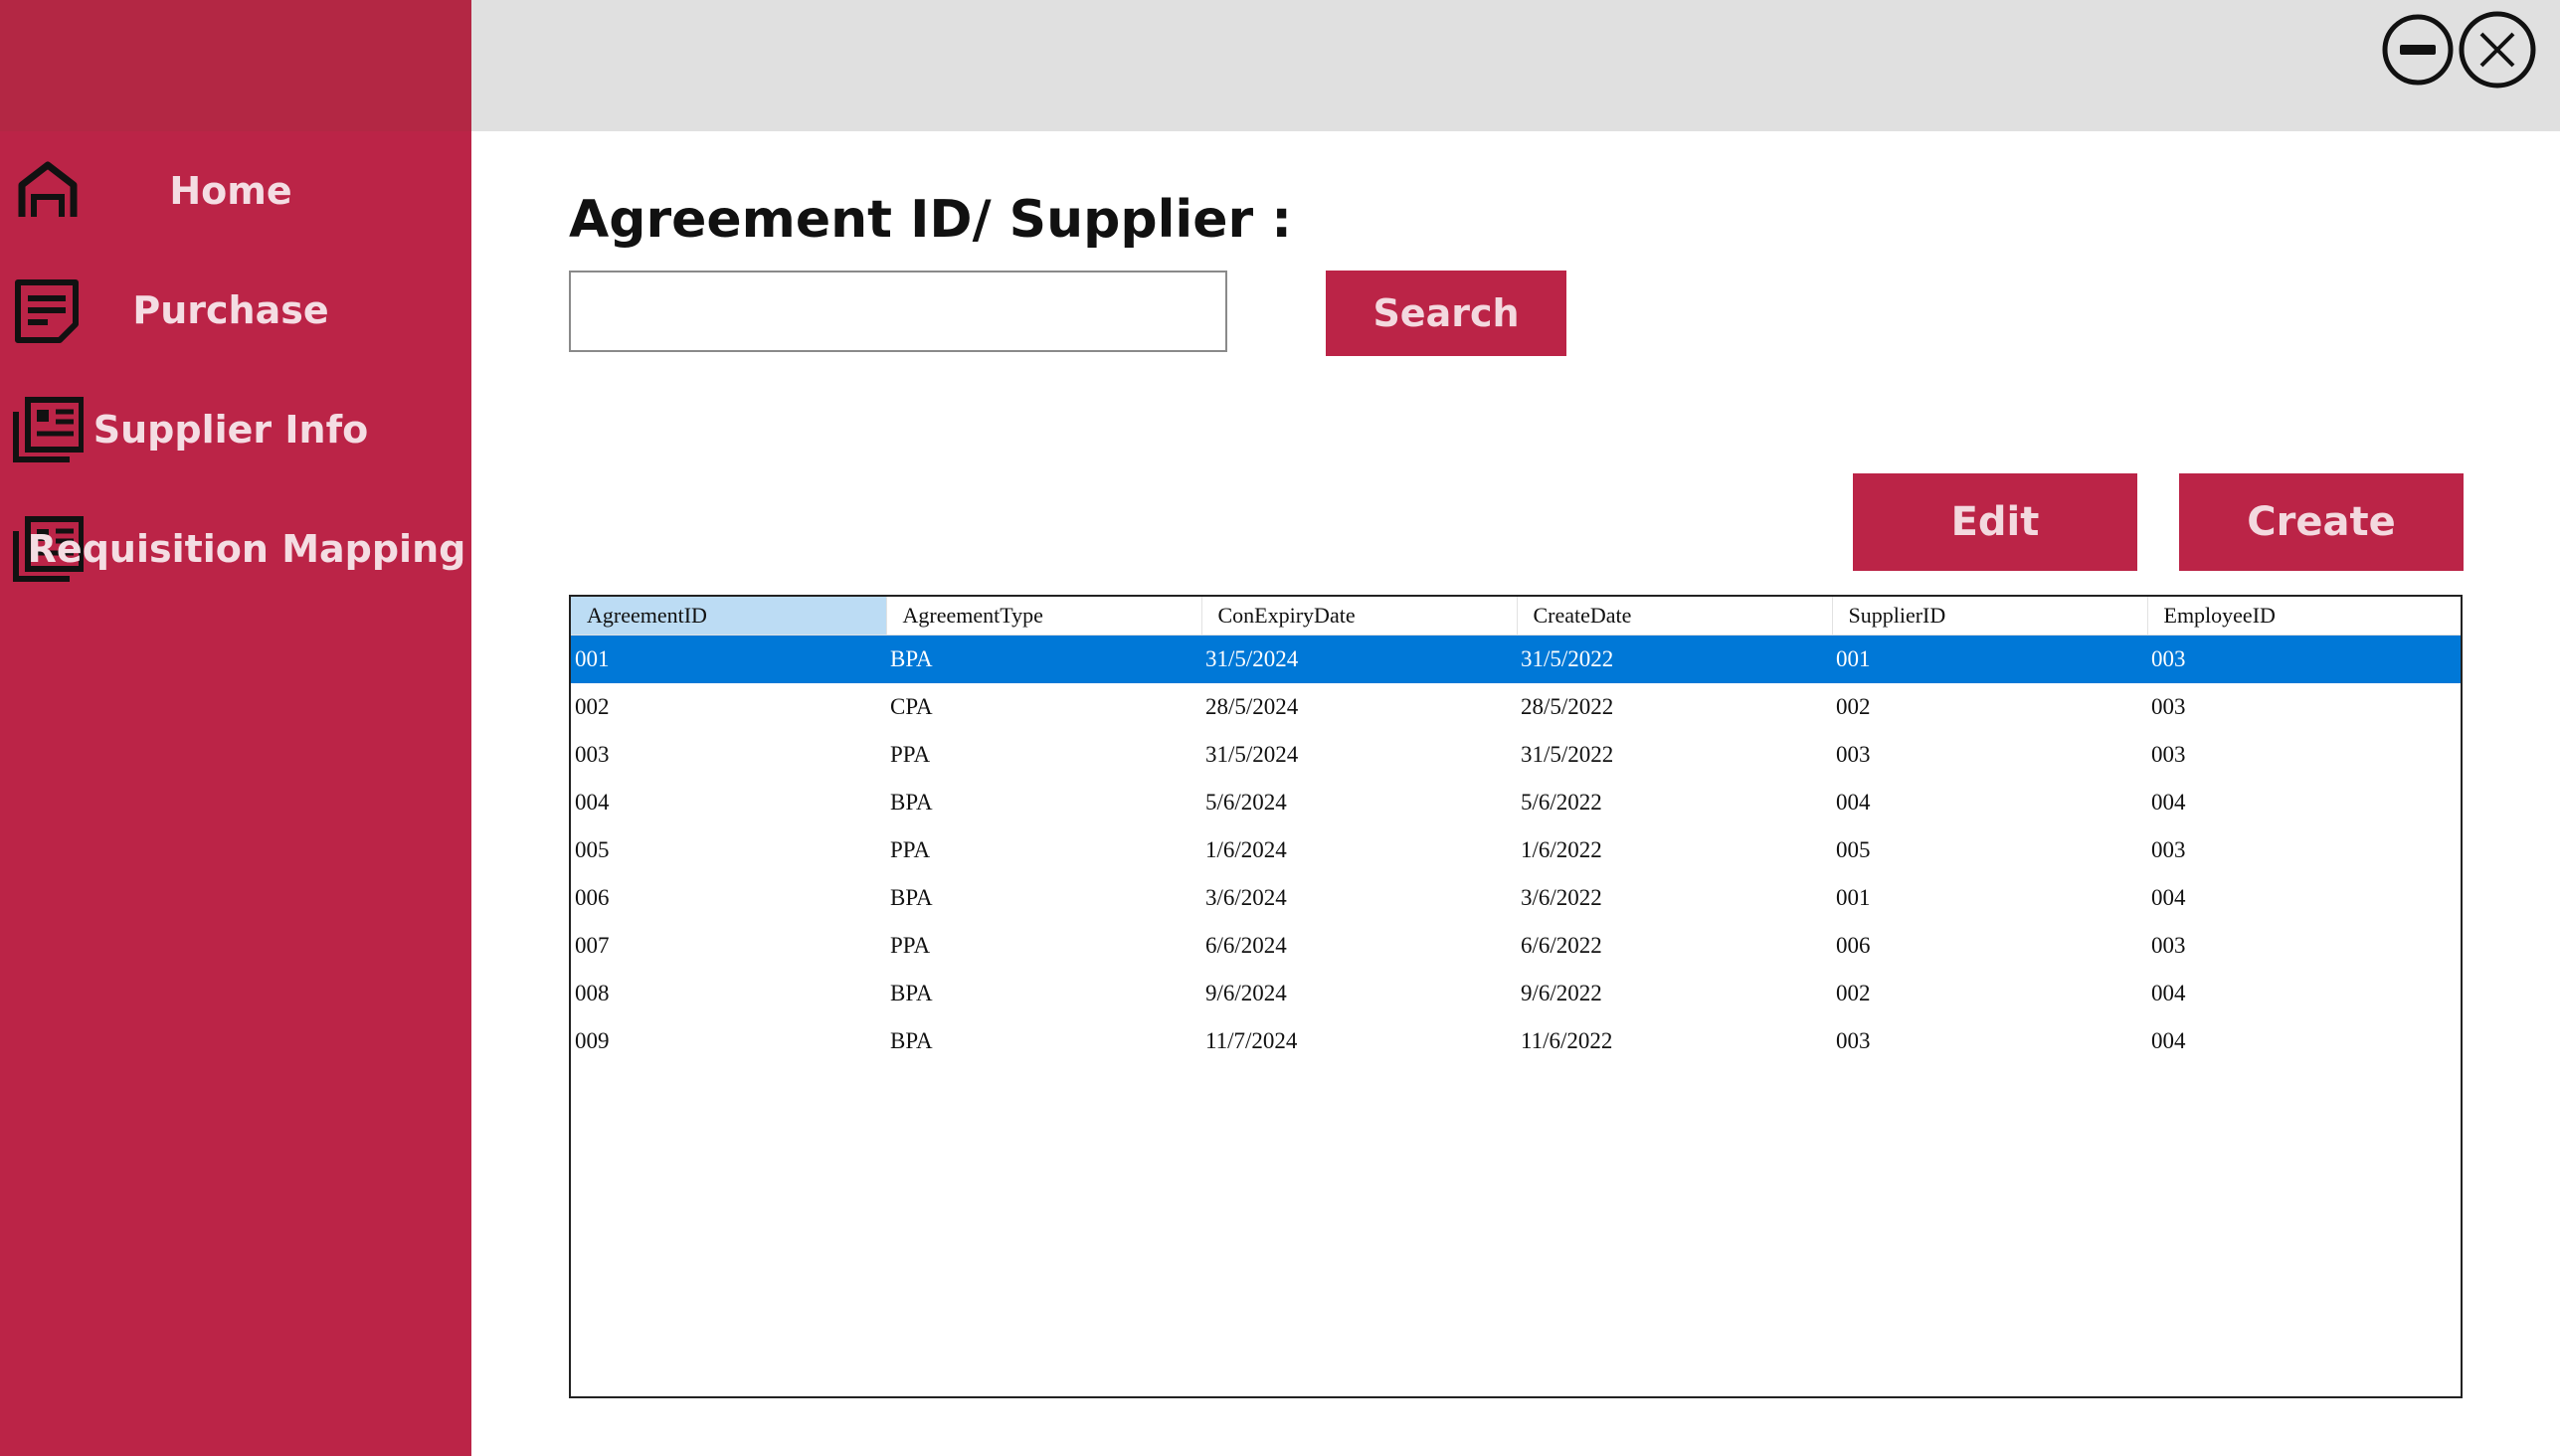 The width and height of the screenshot is (2560, 1456). Describe the element at coordinates (1044, 616) in the screenshot. I see `column-header-agreement-type: AgreementType` at that location.